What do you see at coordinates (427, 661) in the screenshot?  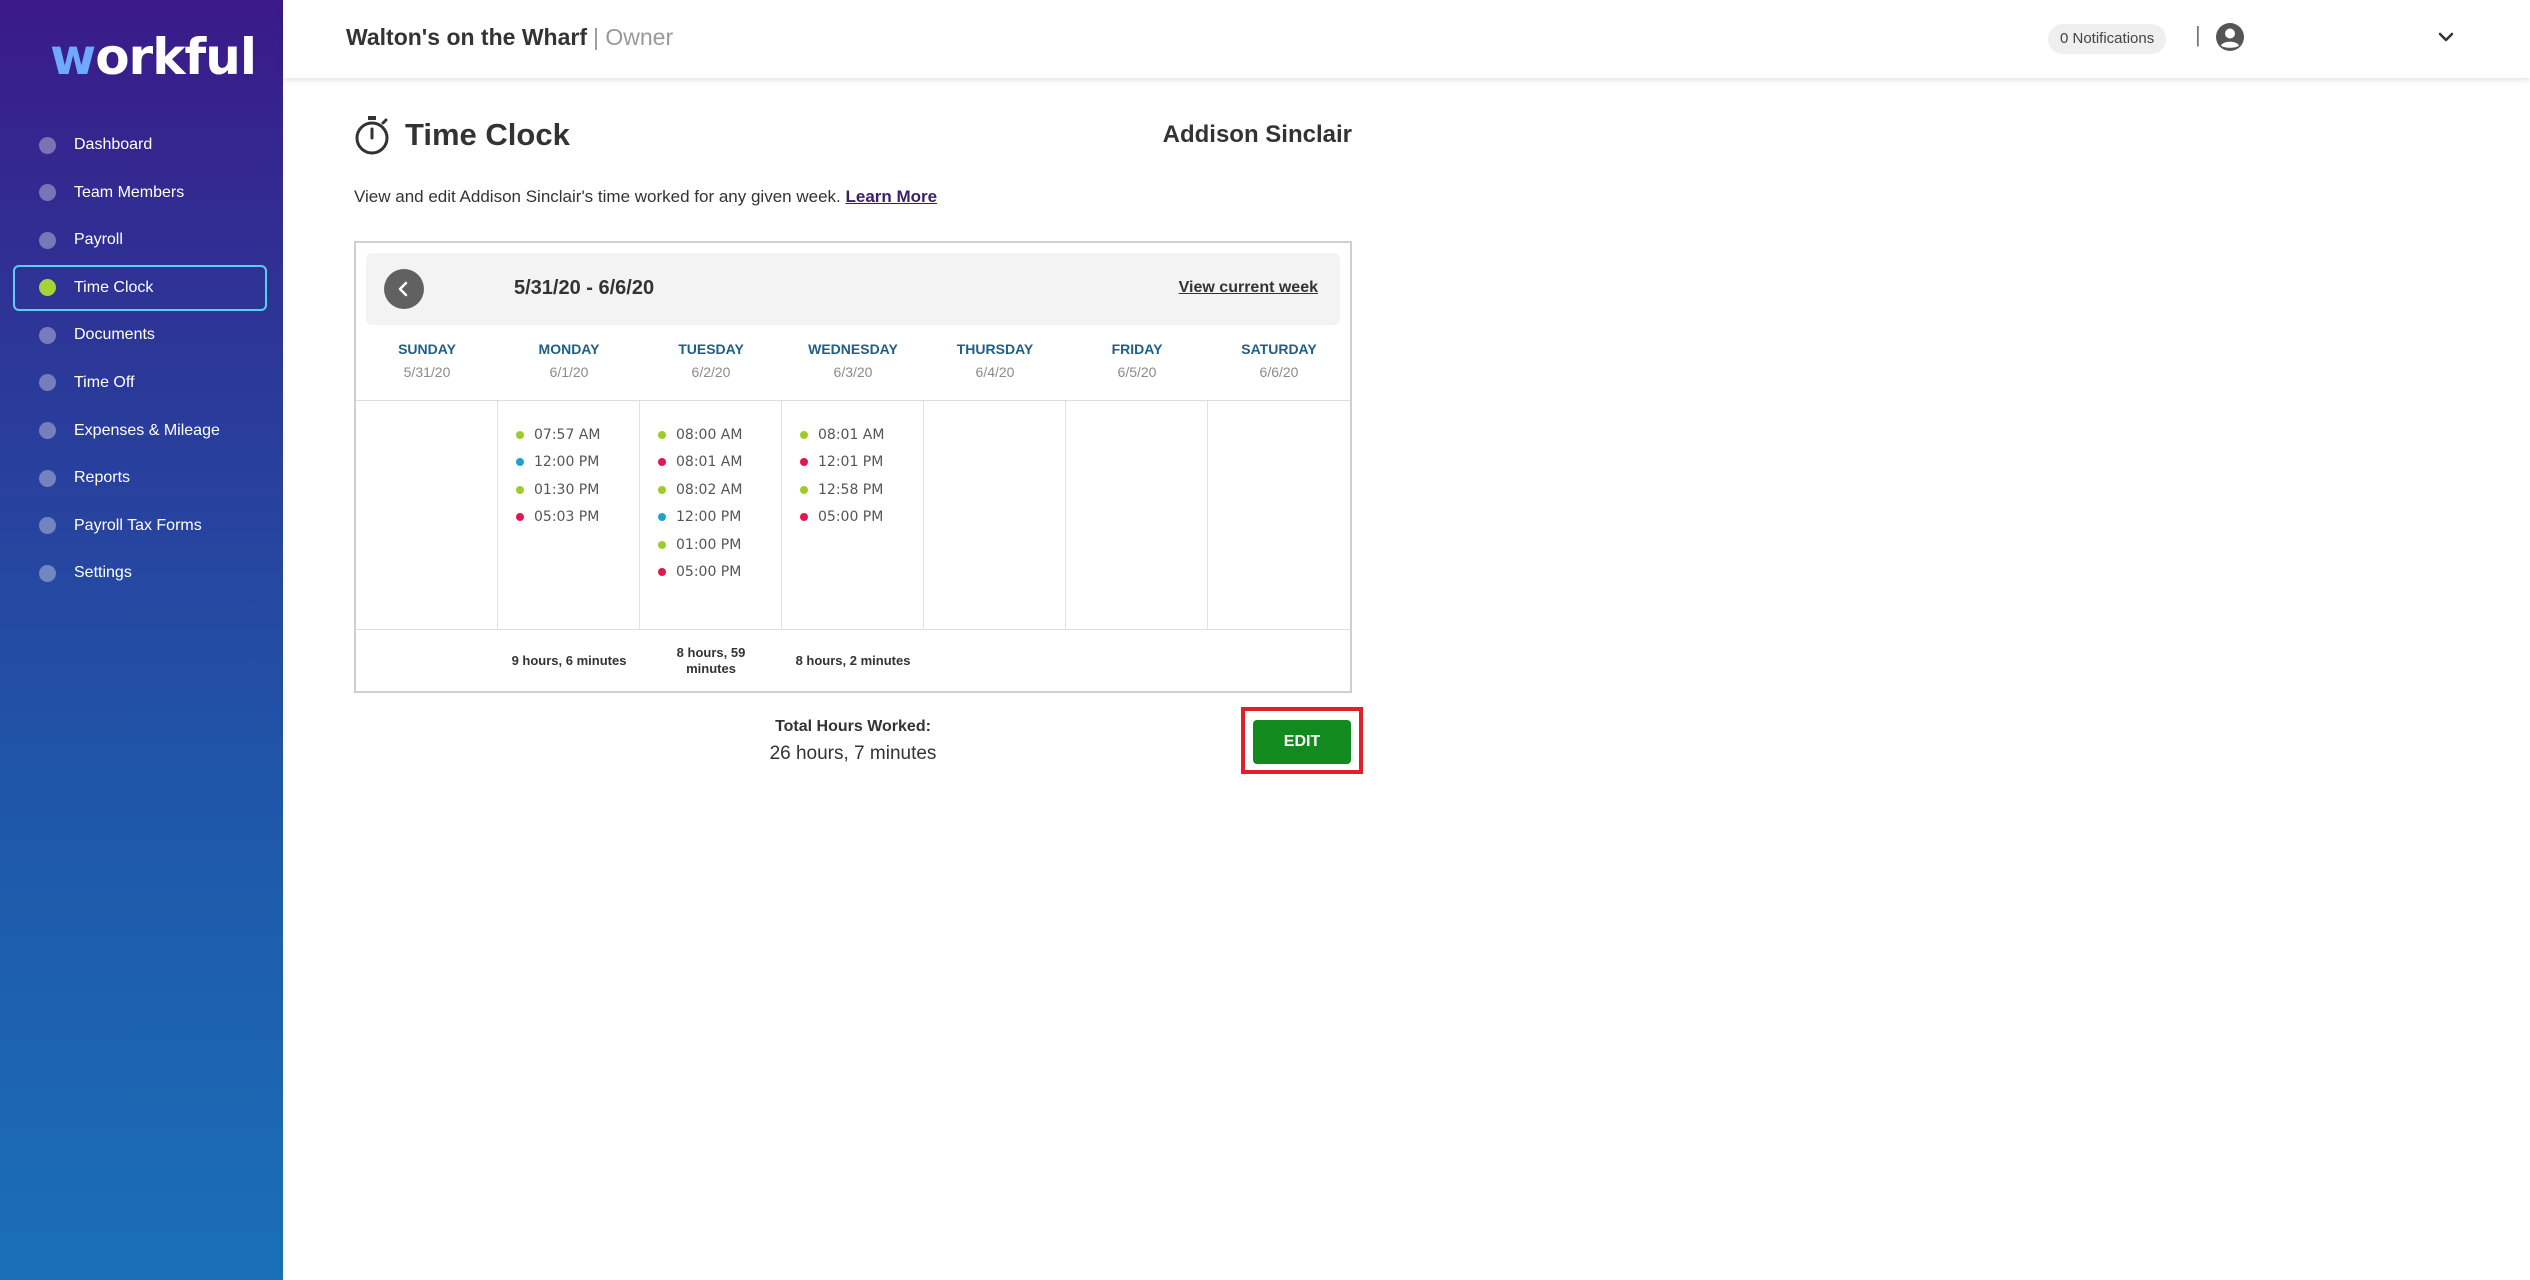 I see `day-total-sunday` at bounding box center [427, 661].